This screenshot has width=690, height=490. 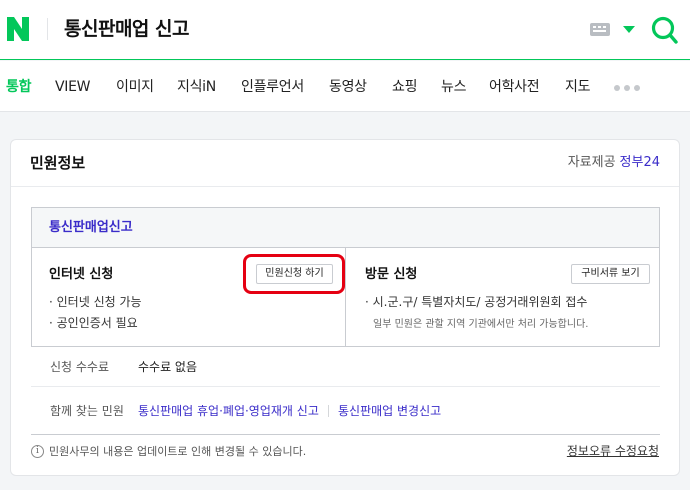 What do you see at coordinates (629, 29) in the screenshot?
I see `caret-down-icon` at bounding box center [629, 29].